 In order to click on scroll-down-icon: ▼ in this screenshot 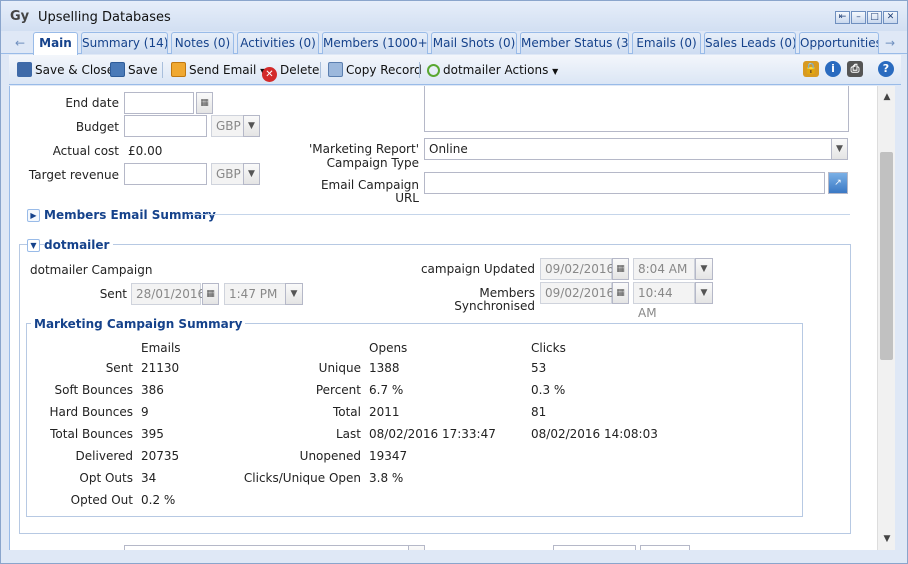, I will do `click(887, 539)`.